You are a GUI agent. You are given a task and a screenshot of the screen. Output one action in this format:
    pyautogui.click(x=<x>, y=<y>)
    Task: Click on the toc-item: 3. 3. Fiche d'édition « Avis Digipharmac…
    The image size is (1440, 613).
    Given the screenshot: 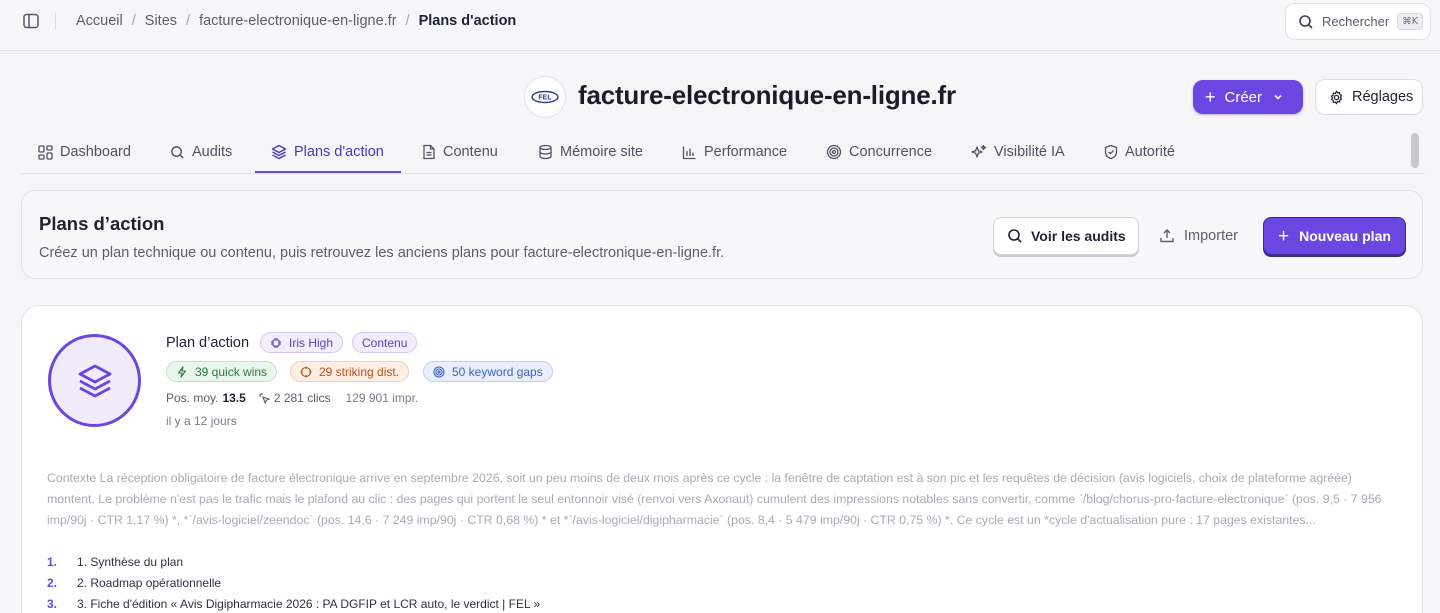 What is the action you would take?
    pyautogui.click(x=293, y=603)
    